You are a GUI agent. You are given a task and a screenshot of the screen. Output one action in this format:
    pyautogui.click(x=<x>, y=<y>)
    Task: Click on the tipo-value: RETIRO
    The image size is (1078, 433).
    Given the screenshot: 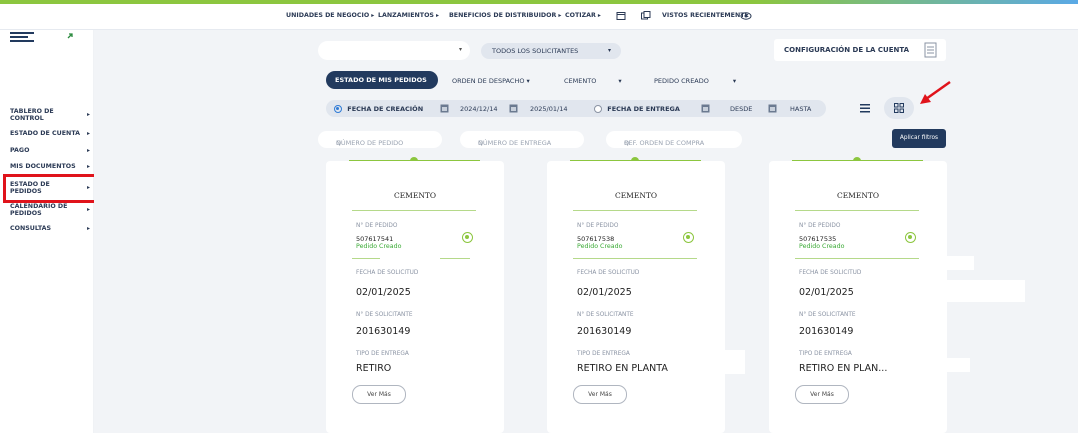 What is the action you would take?
    pyautogui.click(x=374, y=368)
    